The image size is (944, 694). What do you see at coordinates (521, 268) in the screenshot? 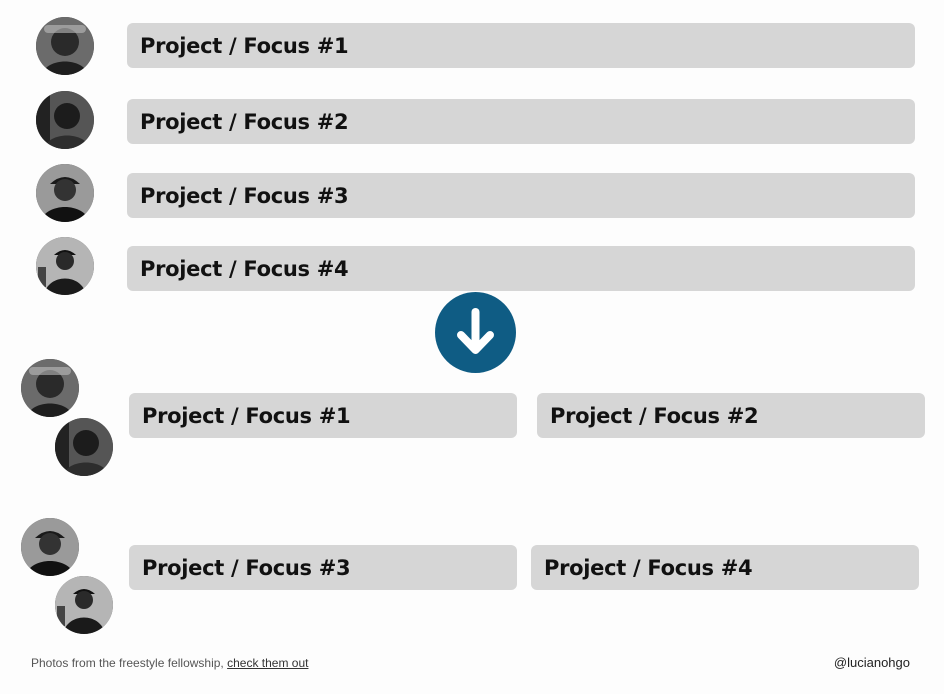
I see `project-focus-bar-4: Project / Focus #4` at bounding box center [521, 268].